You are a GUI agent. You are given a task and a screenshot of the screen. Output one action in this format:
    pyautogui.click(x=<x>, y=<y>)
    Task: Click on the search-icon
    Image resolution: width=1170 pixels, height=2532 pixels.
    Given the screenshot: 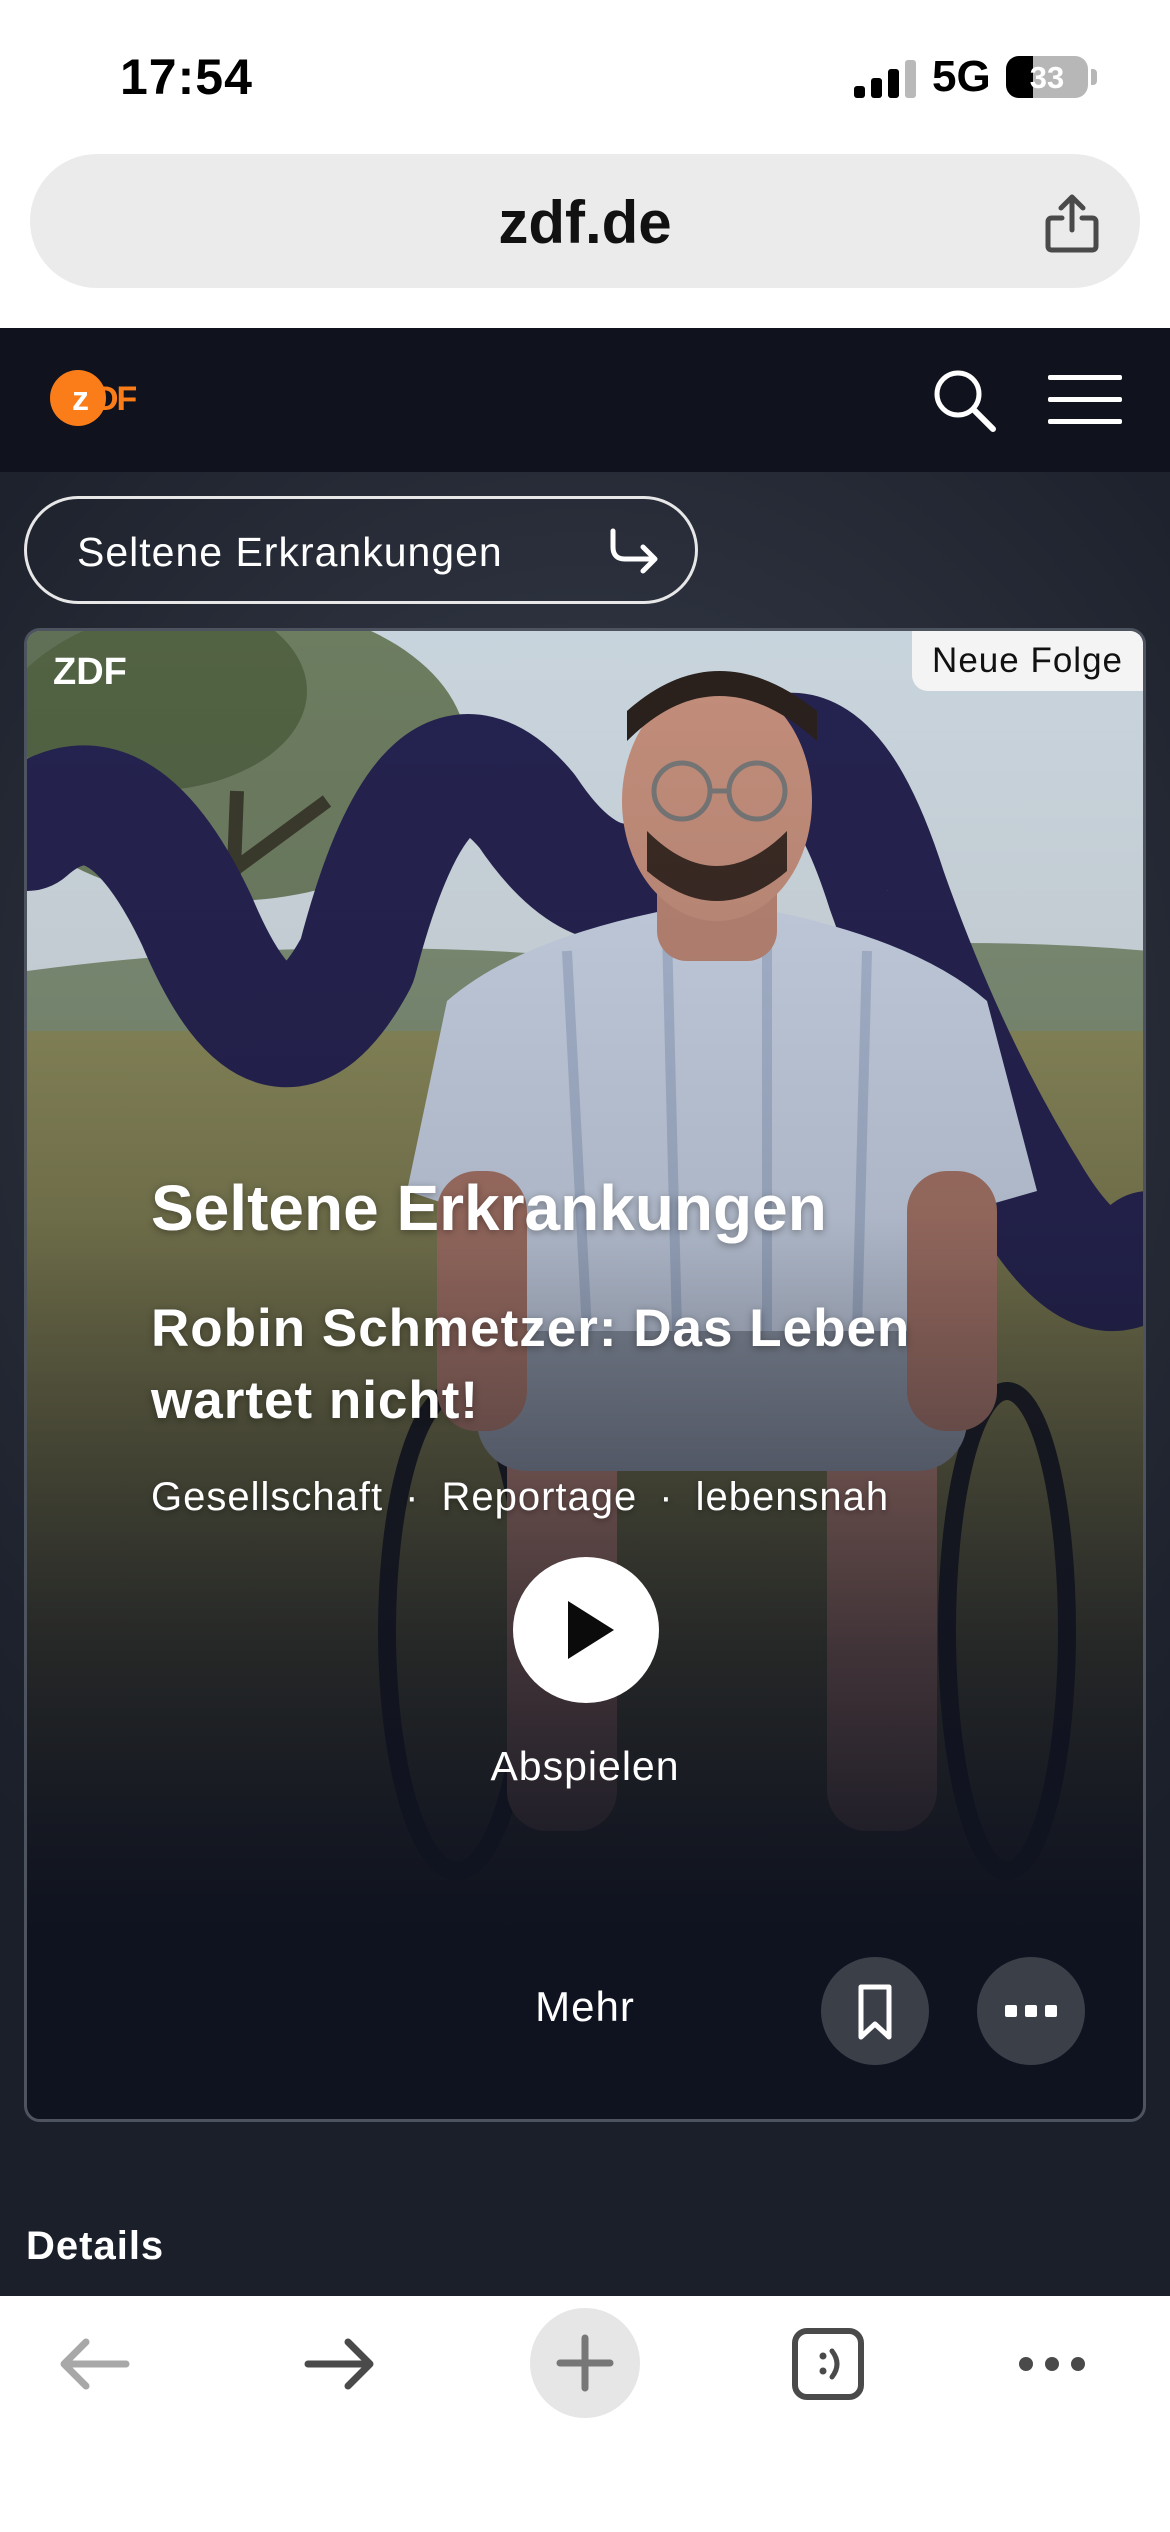 What is the action you would take?
    pyautogui.click(x=964, y=400)
    